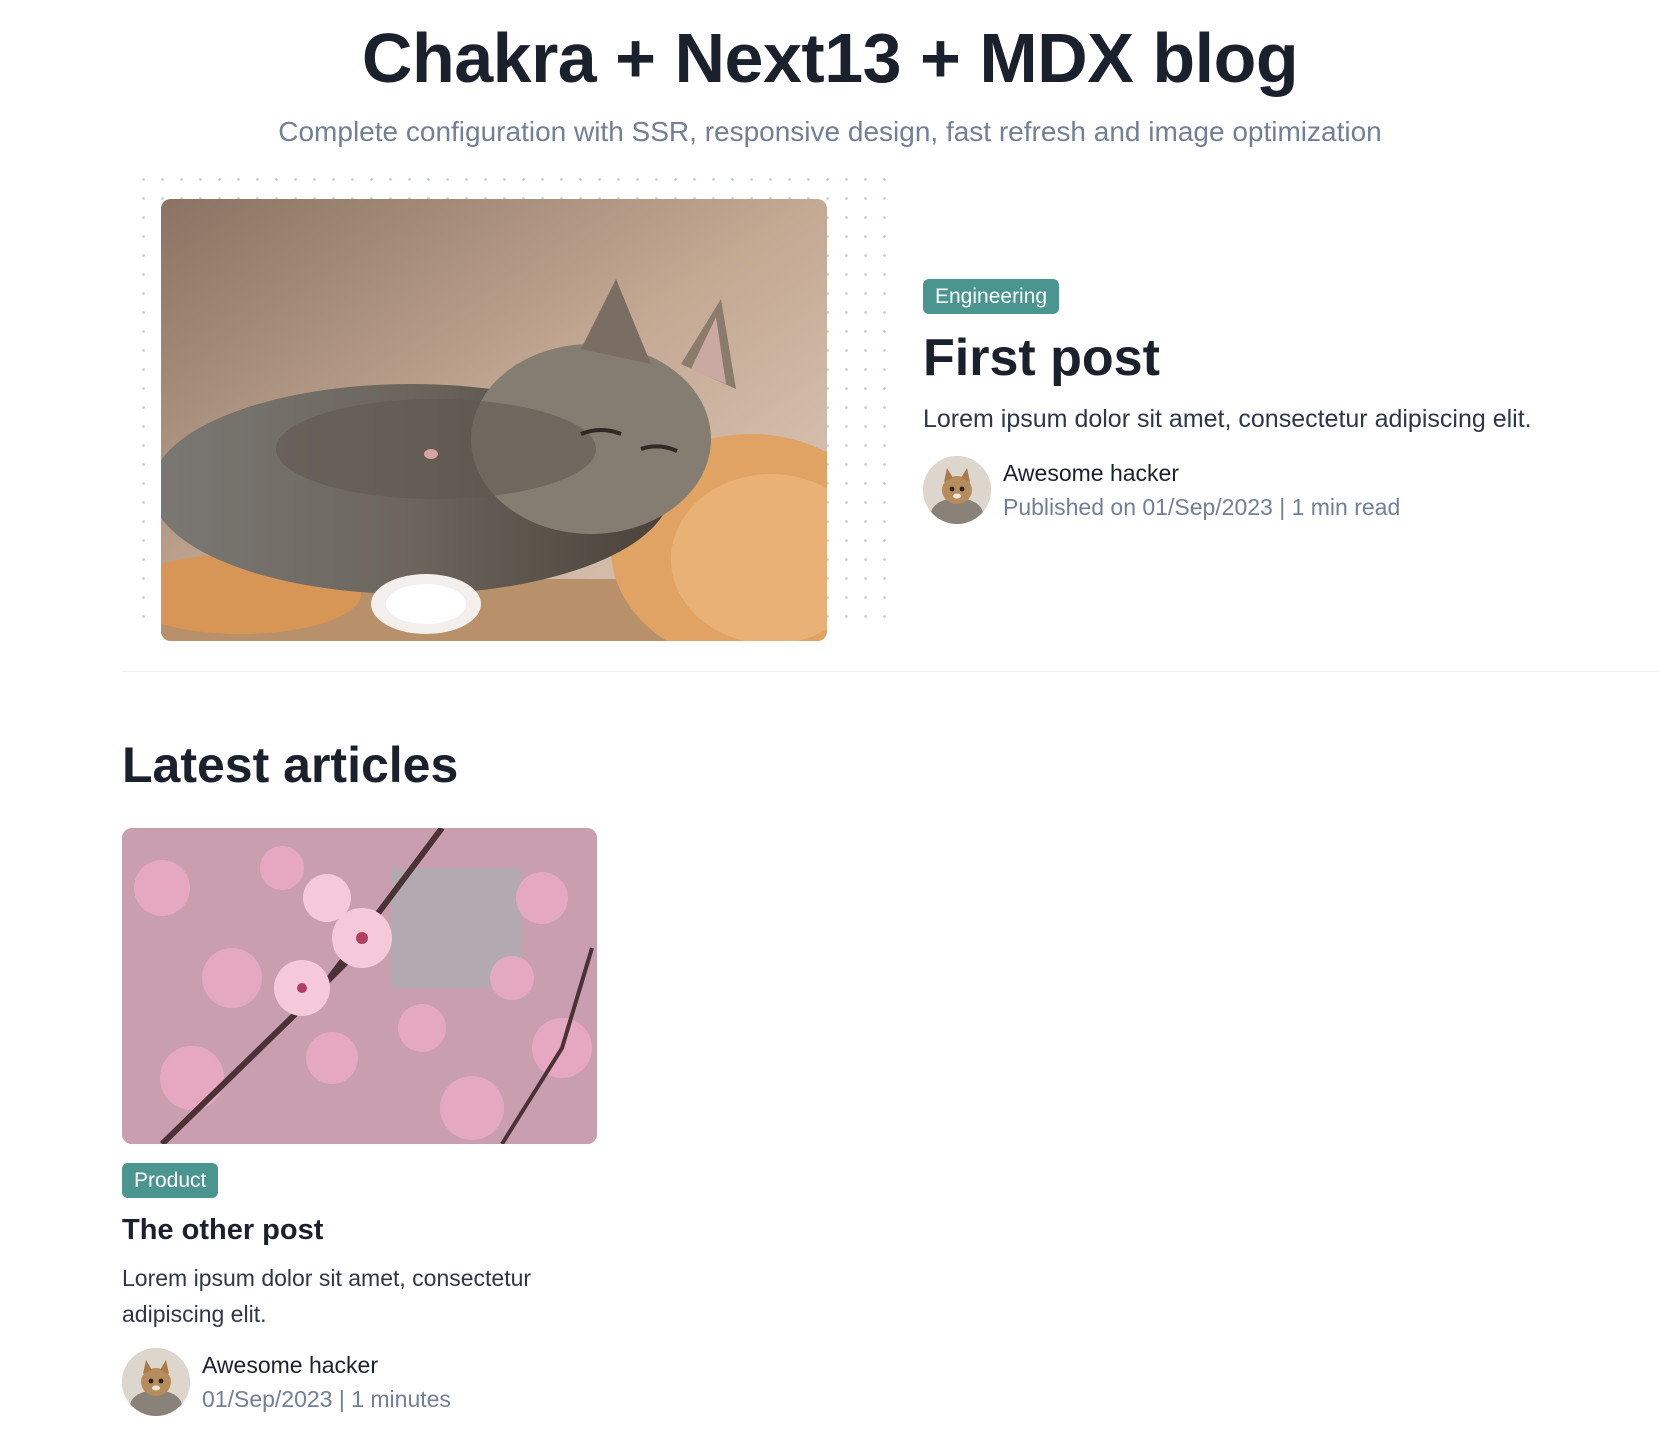 This screenshot has height=1438, width=1660. Describe the element at coordinates (359, 986) in the screenshot. I see `article-image-cherry-blossom` at that location.